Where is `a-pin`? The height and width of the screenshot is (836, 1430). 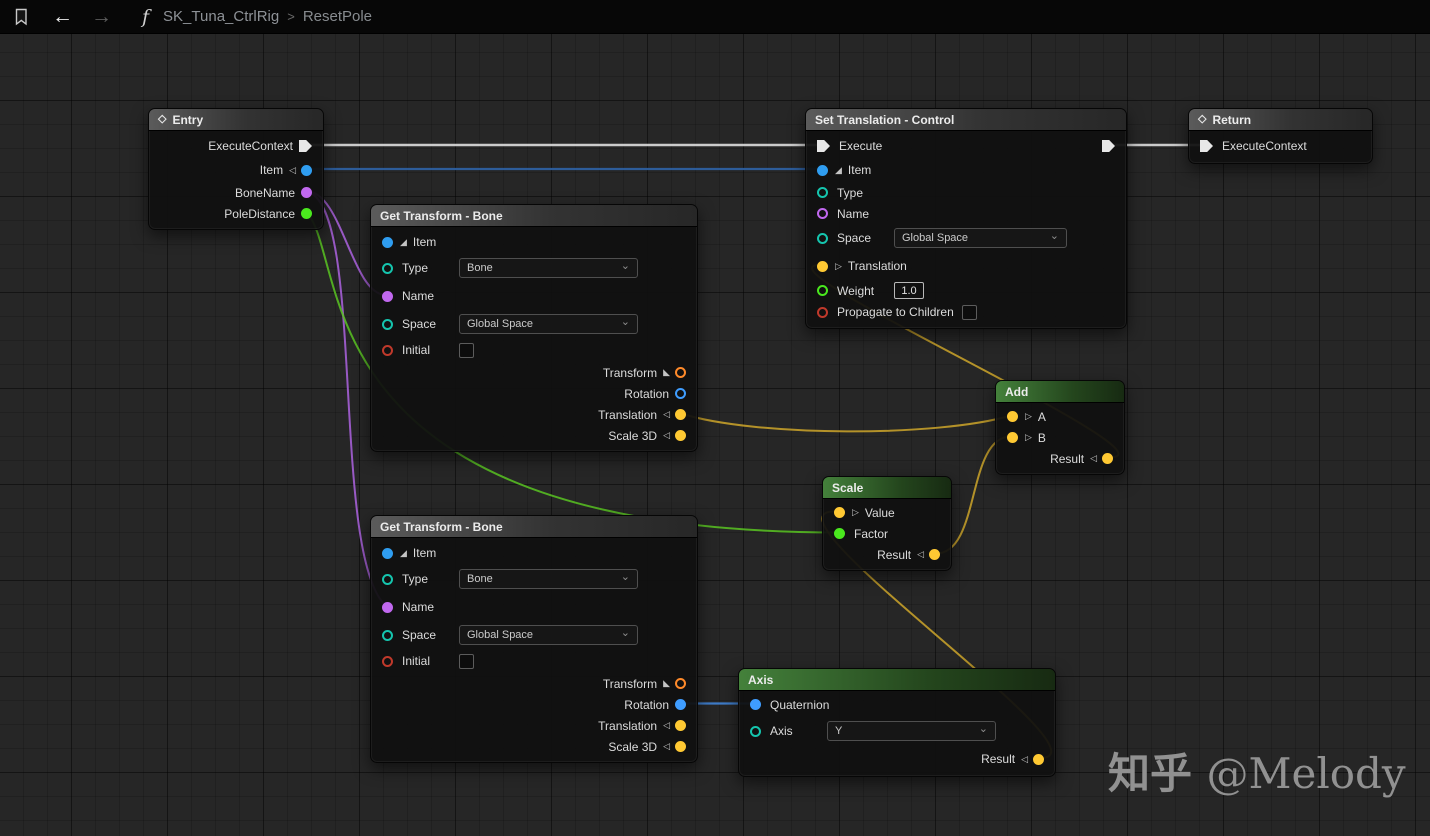
a-pin is located at coordinates (1012, 416).